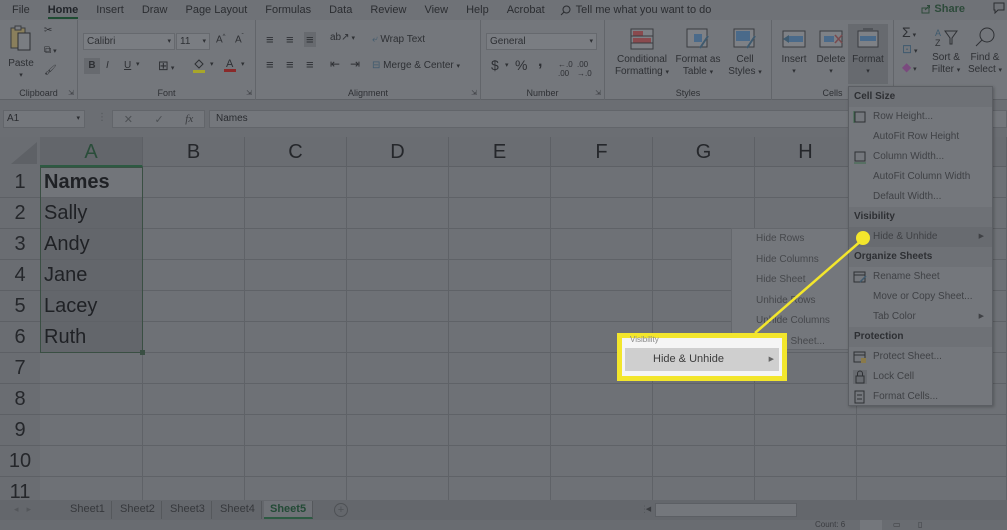 The image size is (1007, 530). I want to click on tab-draw: Draw, so click(155, 10).